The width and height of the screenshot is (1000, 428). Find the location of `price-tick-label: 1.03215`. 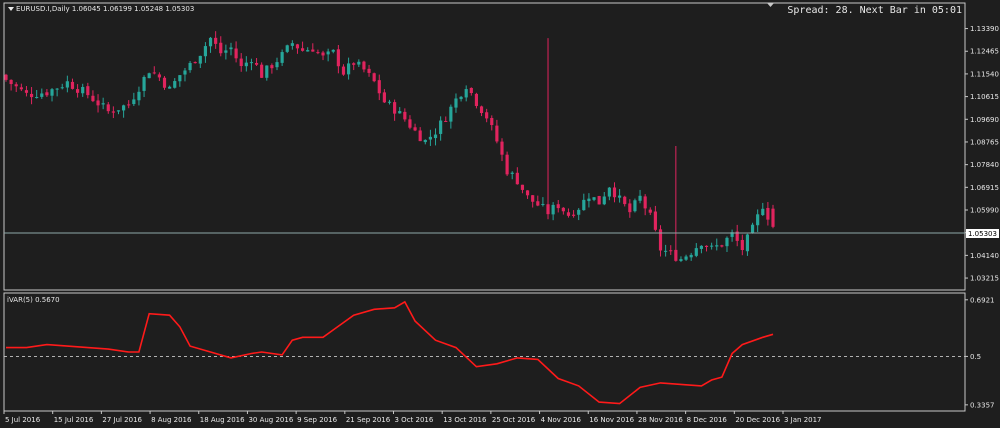

price-tick-label: 1.03215 is located at coordinates (984, 279).